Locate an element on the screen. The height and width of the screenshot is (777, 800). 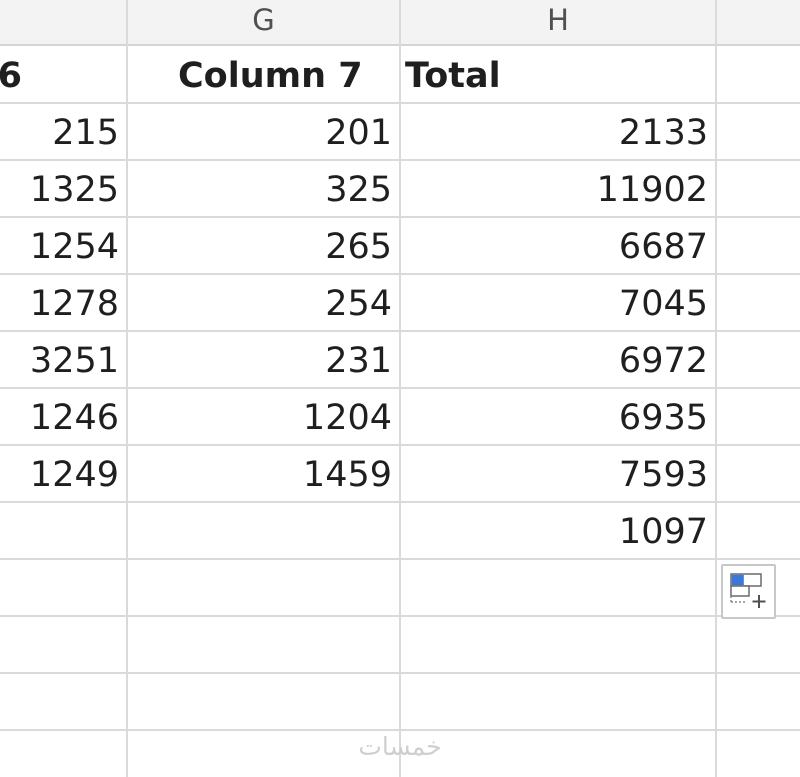
autofill-options-icon is located at coordinates (748, 590).